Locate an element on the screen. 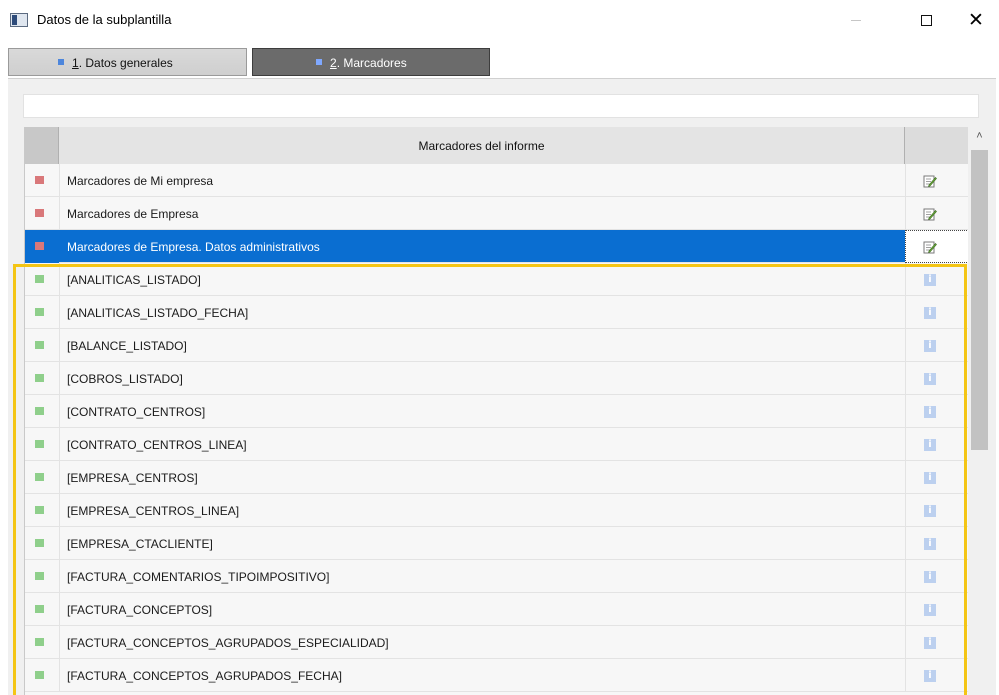 The image size is (999, 695). close-icon: ✕ is located at coordinates (976, 19).